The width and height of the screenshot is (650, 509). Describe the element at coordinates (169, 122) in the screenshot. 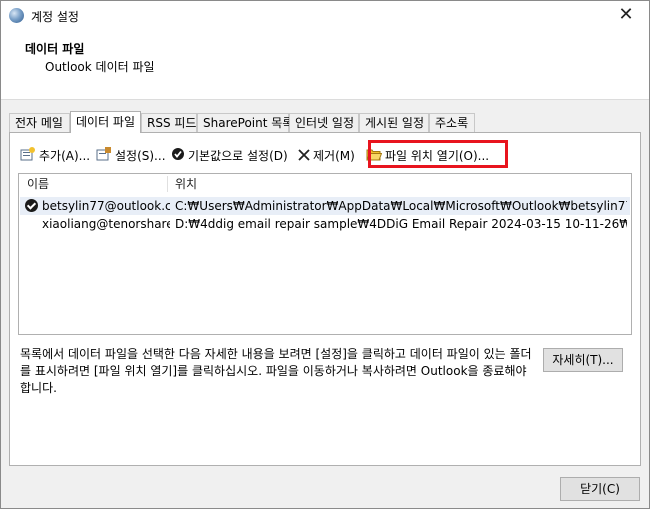

I see `tab-rss-feeds: RSS 피드` at that location.